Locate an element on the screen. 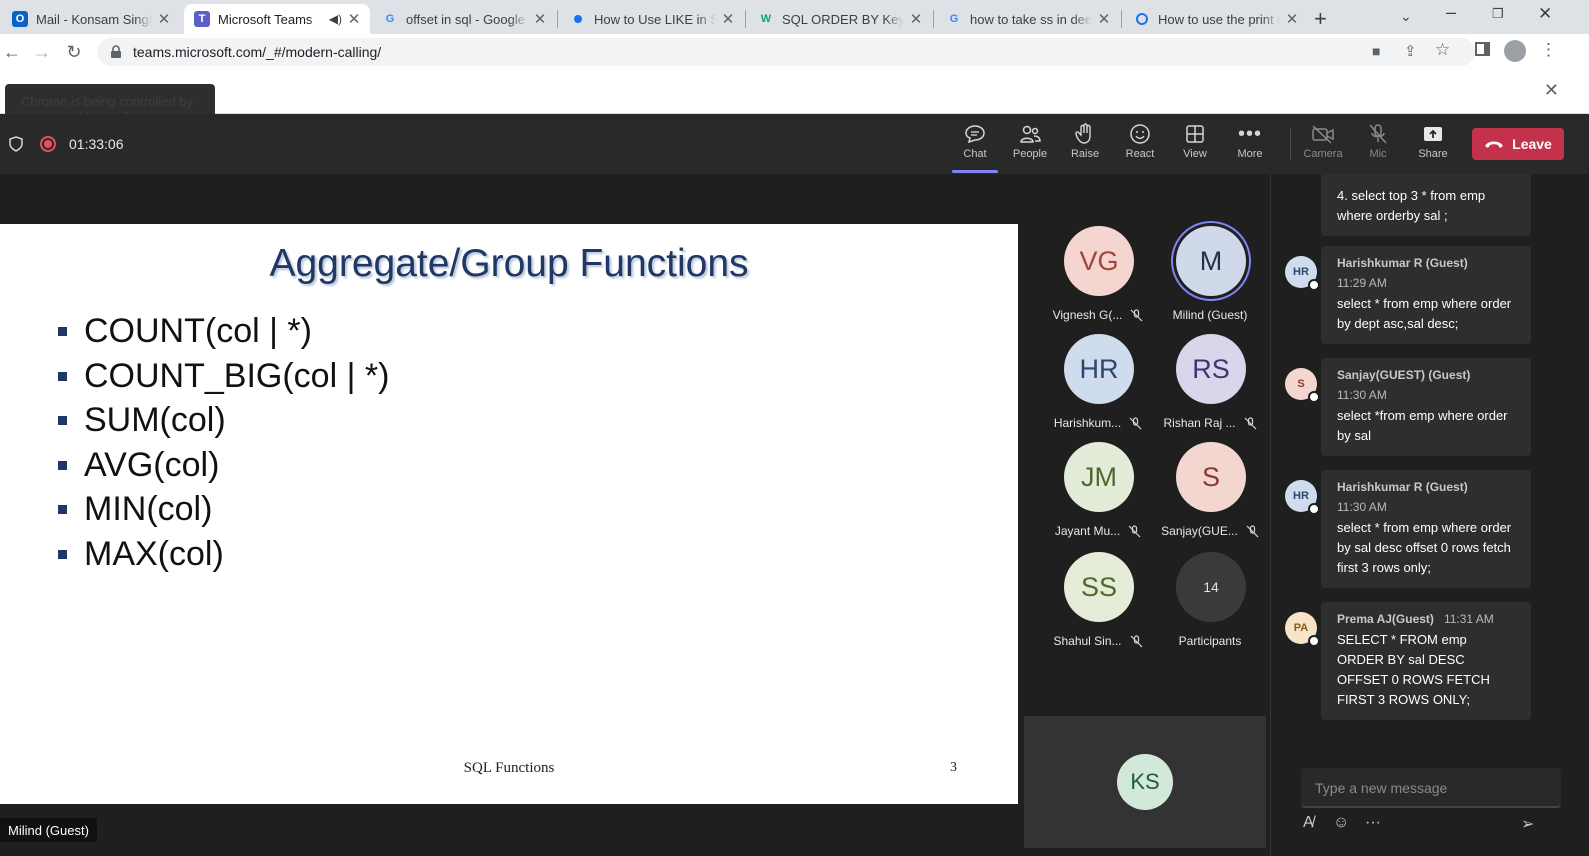 The height and width of the screenshot is (856, 1589). participant-tile: M Milind (Guest) is located at coordinates (1210, 280).